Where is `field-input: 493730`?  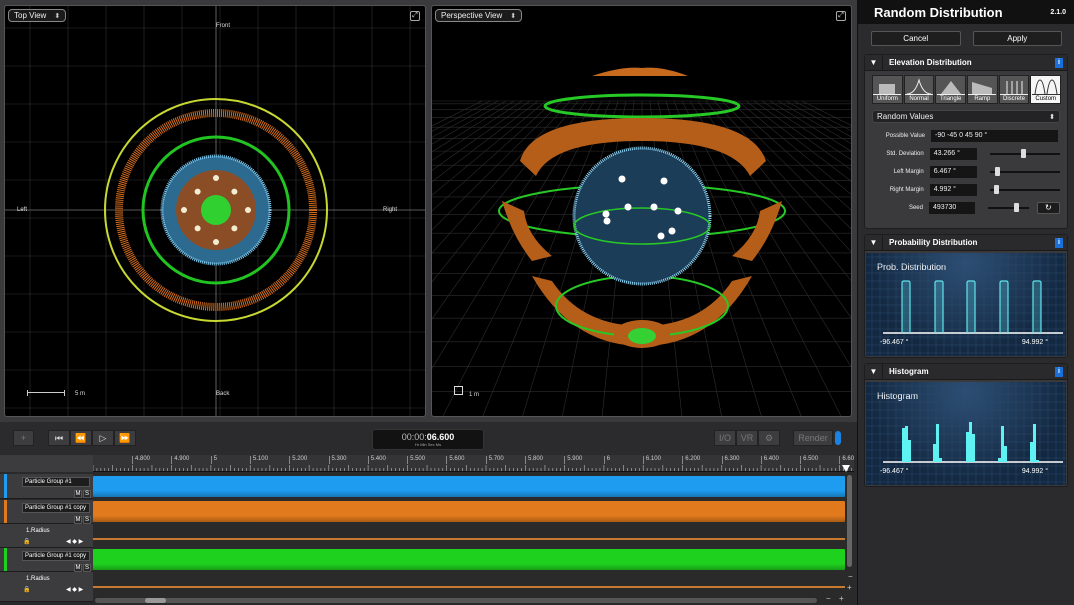 field-input: 493730 is located at coordinates (952, 208).